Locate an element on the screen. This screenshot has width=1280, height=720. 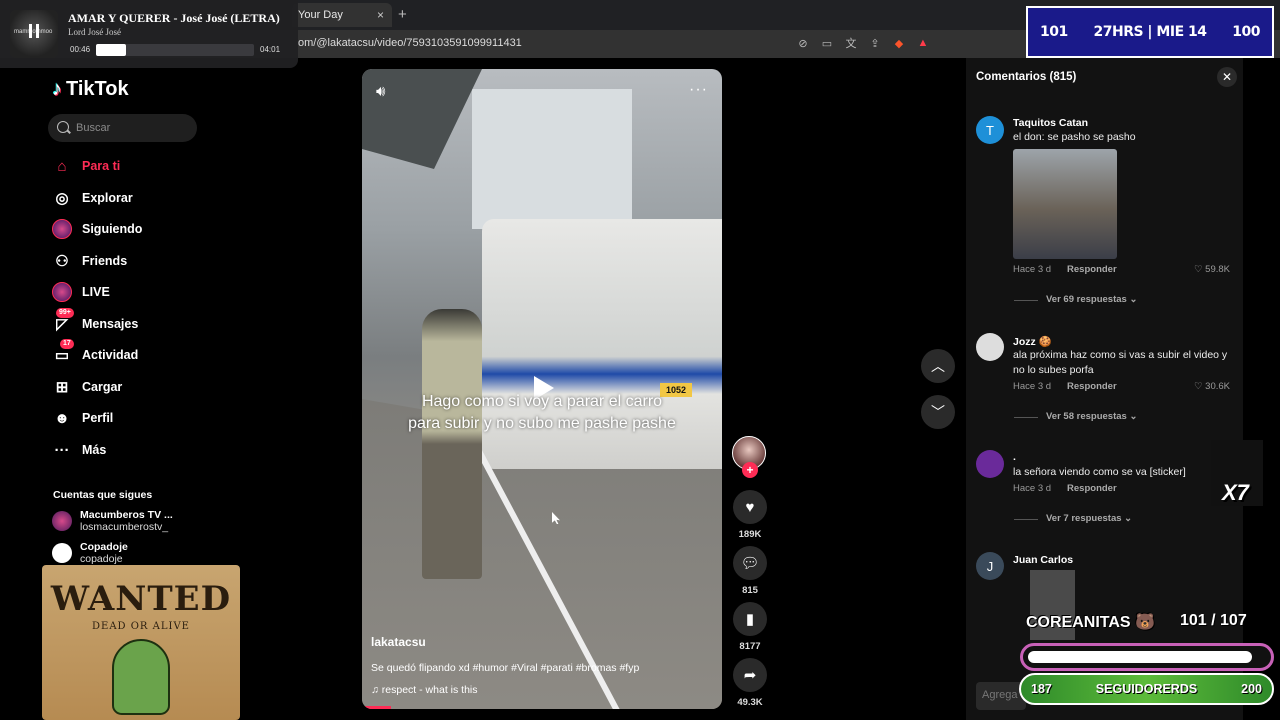
nav-siguiendo: Siguiendo is located at coordinates (97, 229).